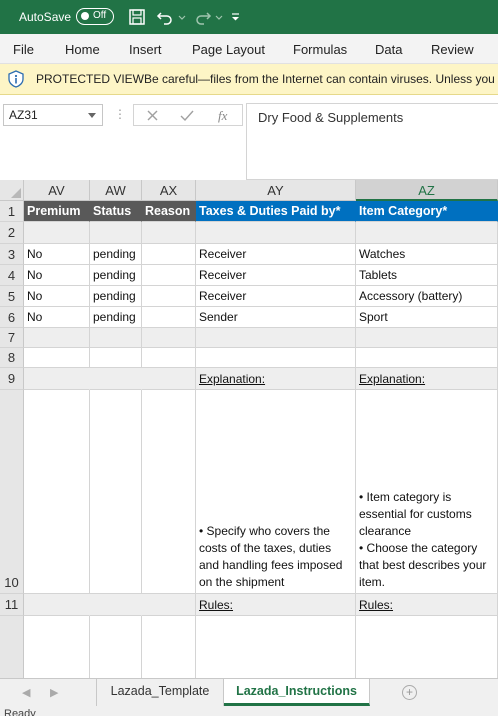 This screenshot has height=716, width=498. What do you see at coordinates (26, 692) in the screenshot?
I see `scroll-tabs-left-icon: ◀` at bounding box center [26, 692].